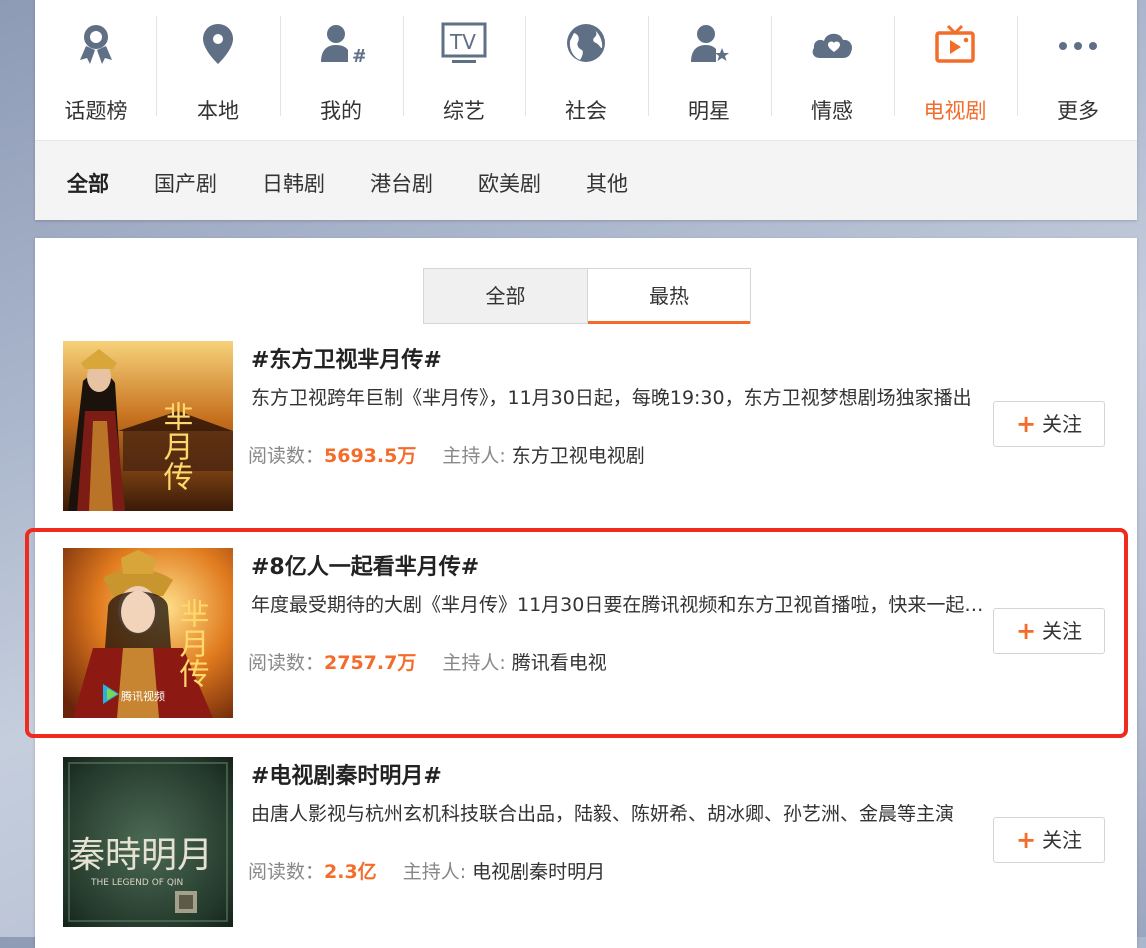 This screenshot has height=948, width=1146. Describe the element at coordinates (96, 69) in the screenshot. I see `category-topic-rank: 话题榜` at that location.